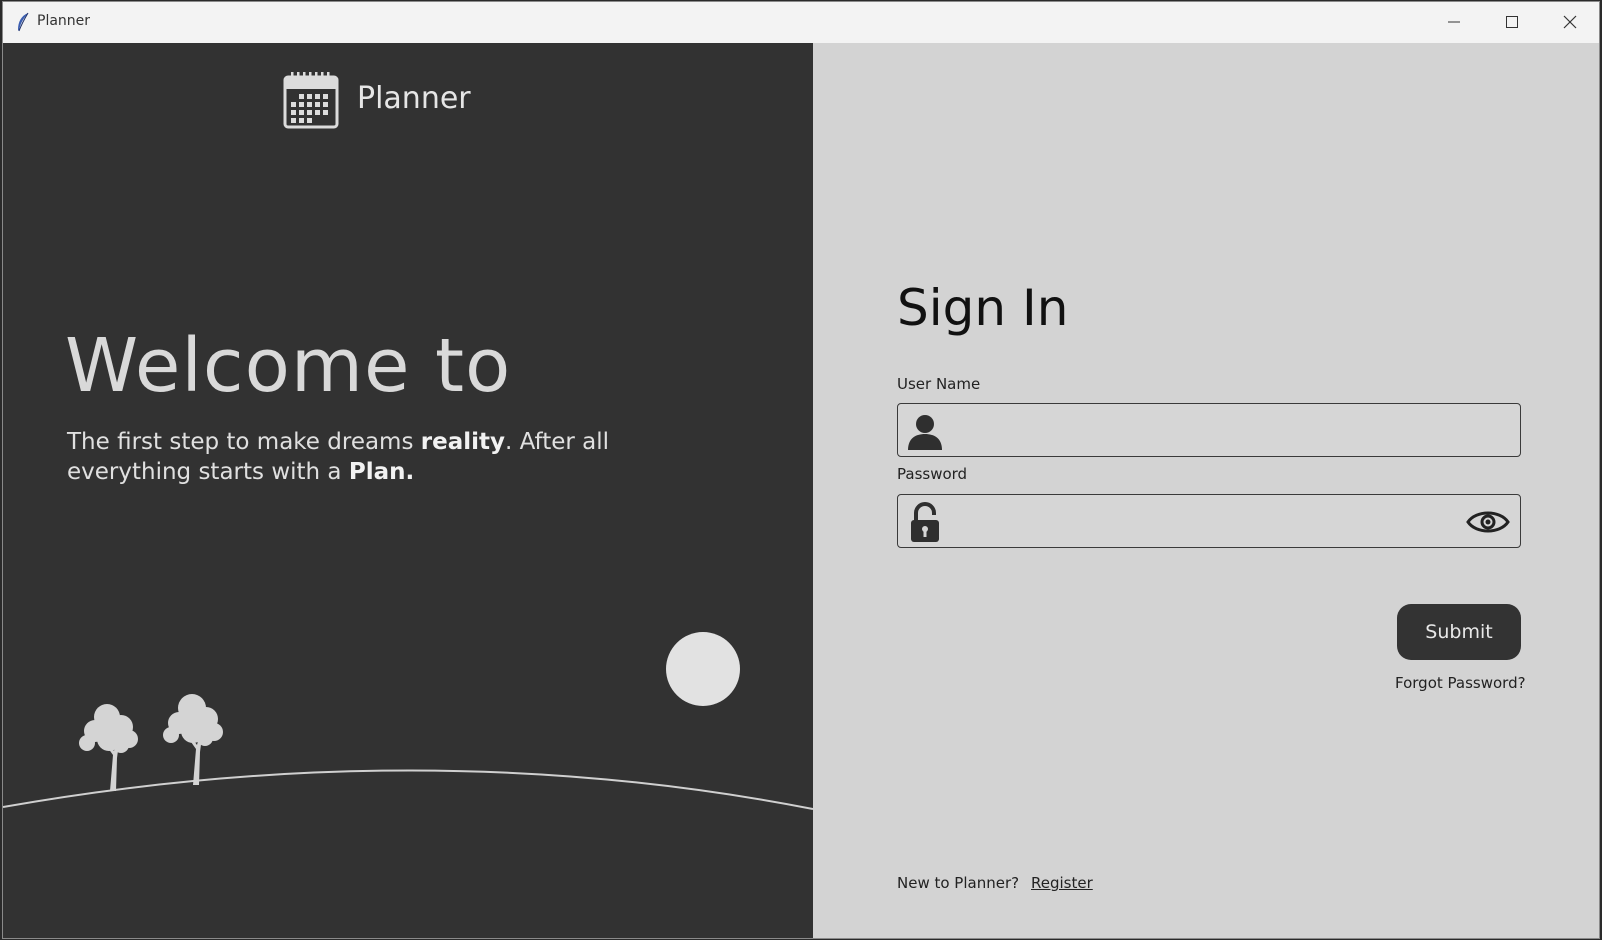 The width and height of the screenshot is (1602, 940). I want to click on user-icon, so click(925, 432).